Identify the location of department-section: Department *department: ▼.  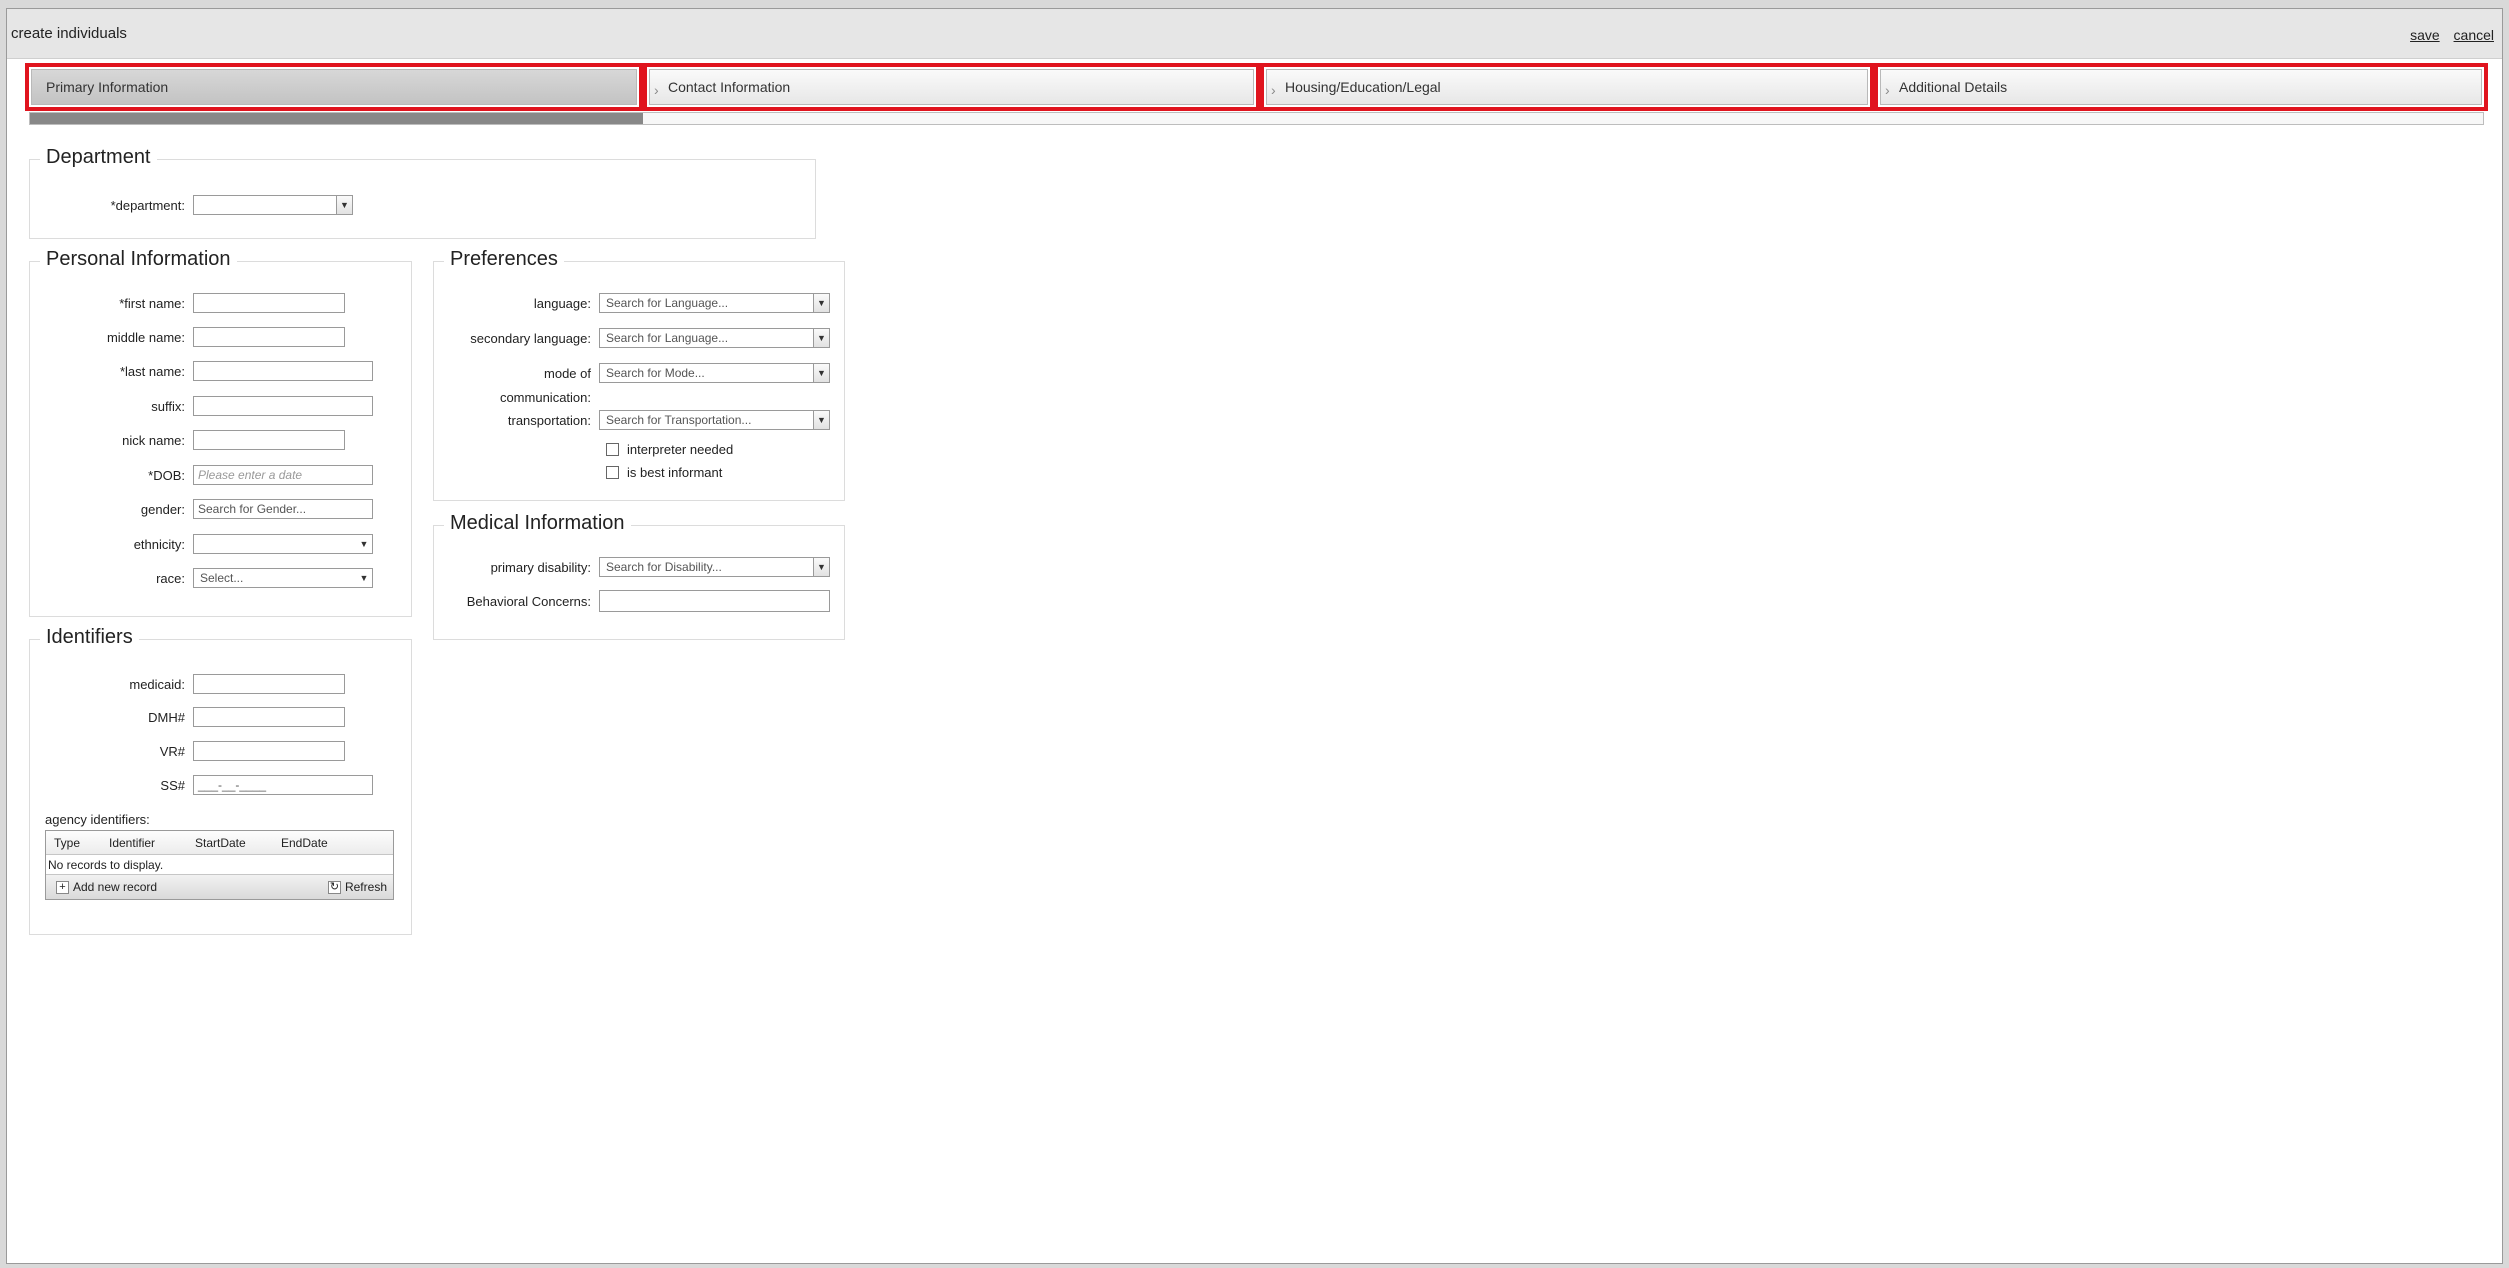
(422, 192).